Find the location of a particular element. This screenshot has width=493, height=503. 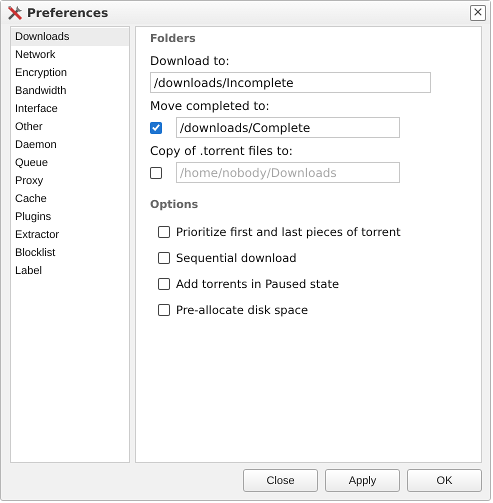

option-label: Pre-allocate disk space is located at coordinates (242, 310).